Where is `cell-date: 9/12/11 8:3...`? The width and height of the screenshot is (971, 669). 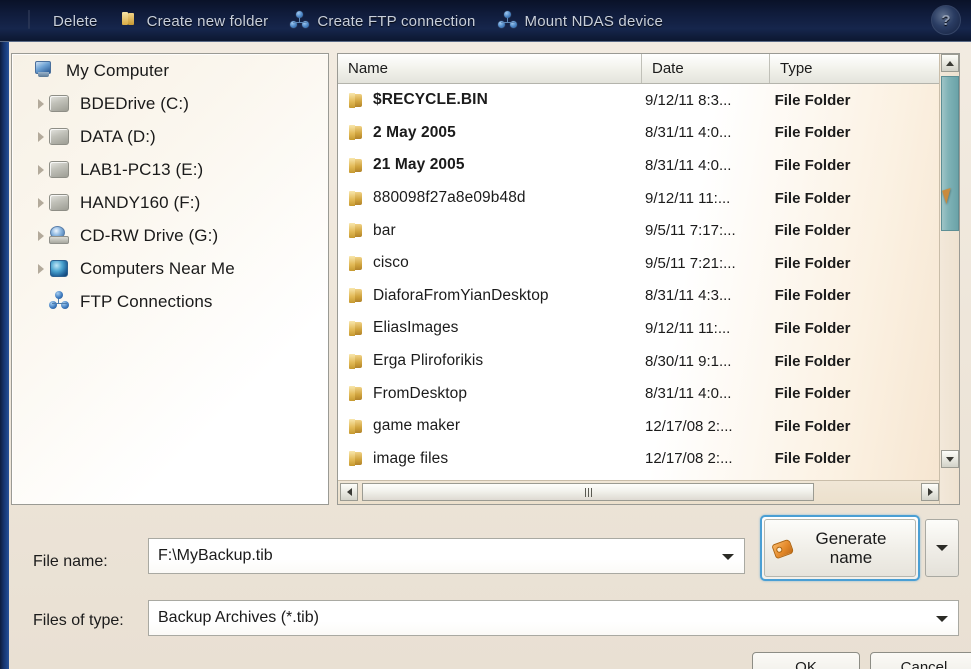 cell-date: 9/12/11 8:3... is located at coordinates (688, 100).